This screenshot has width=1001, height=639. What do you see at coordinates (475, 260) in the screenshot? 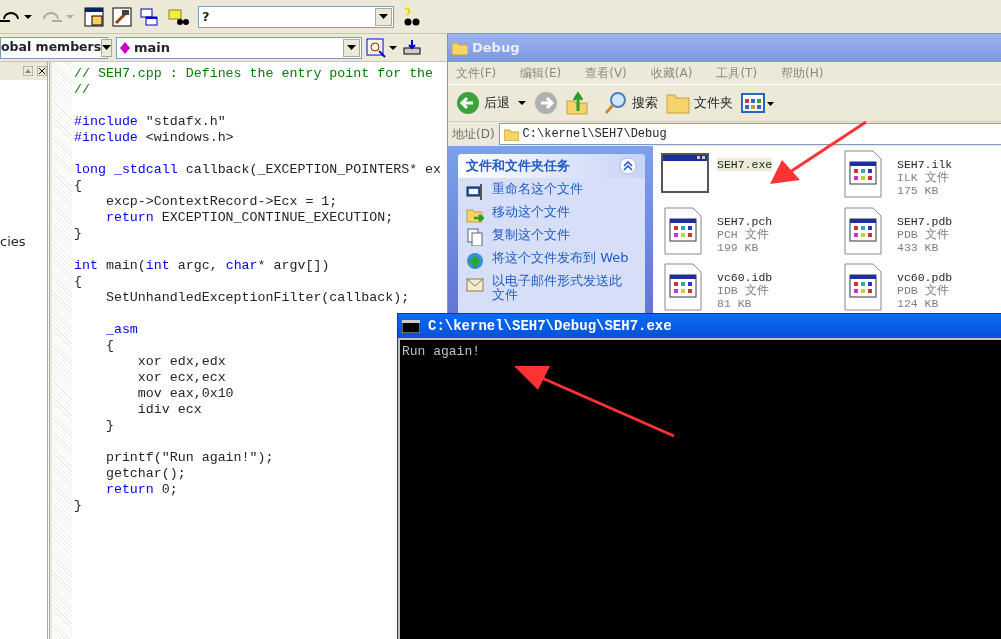
I see `publish-task-icon` at bounding box center [475, 260].